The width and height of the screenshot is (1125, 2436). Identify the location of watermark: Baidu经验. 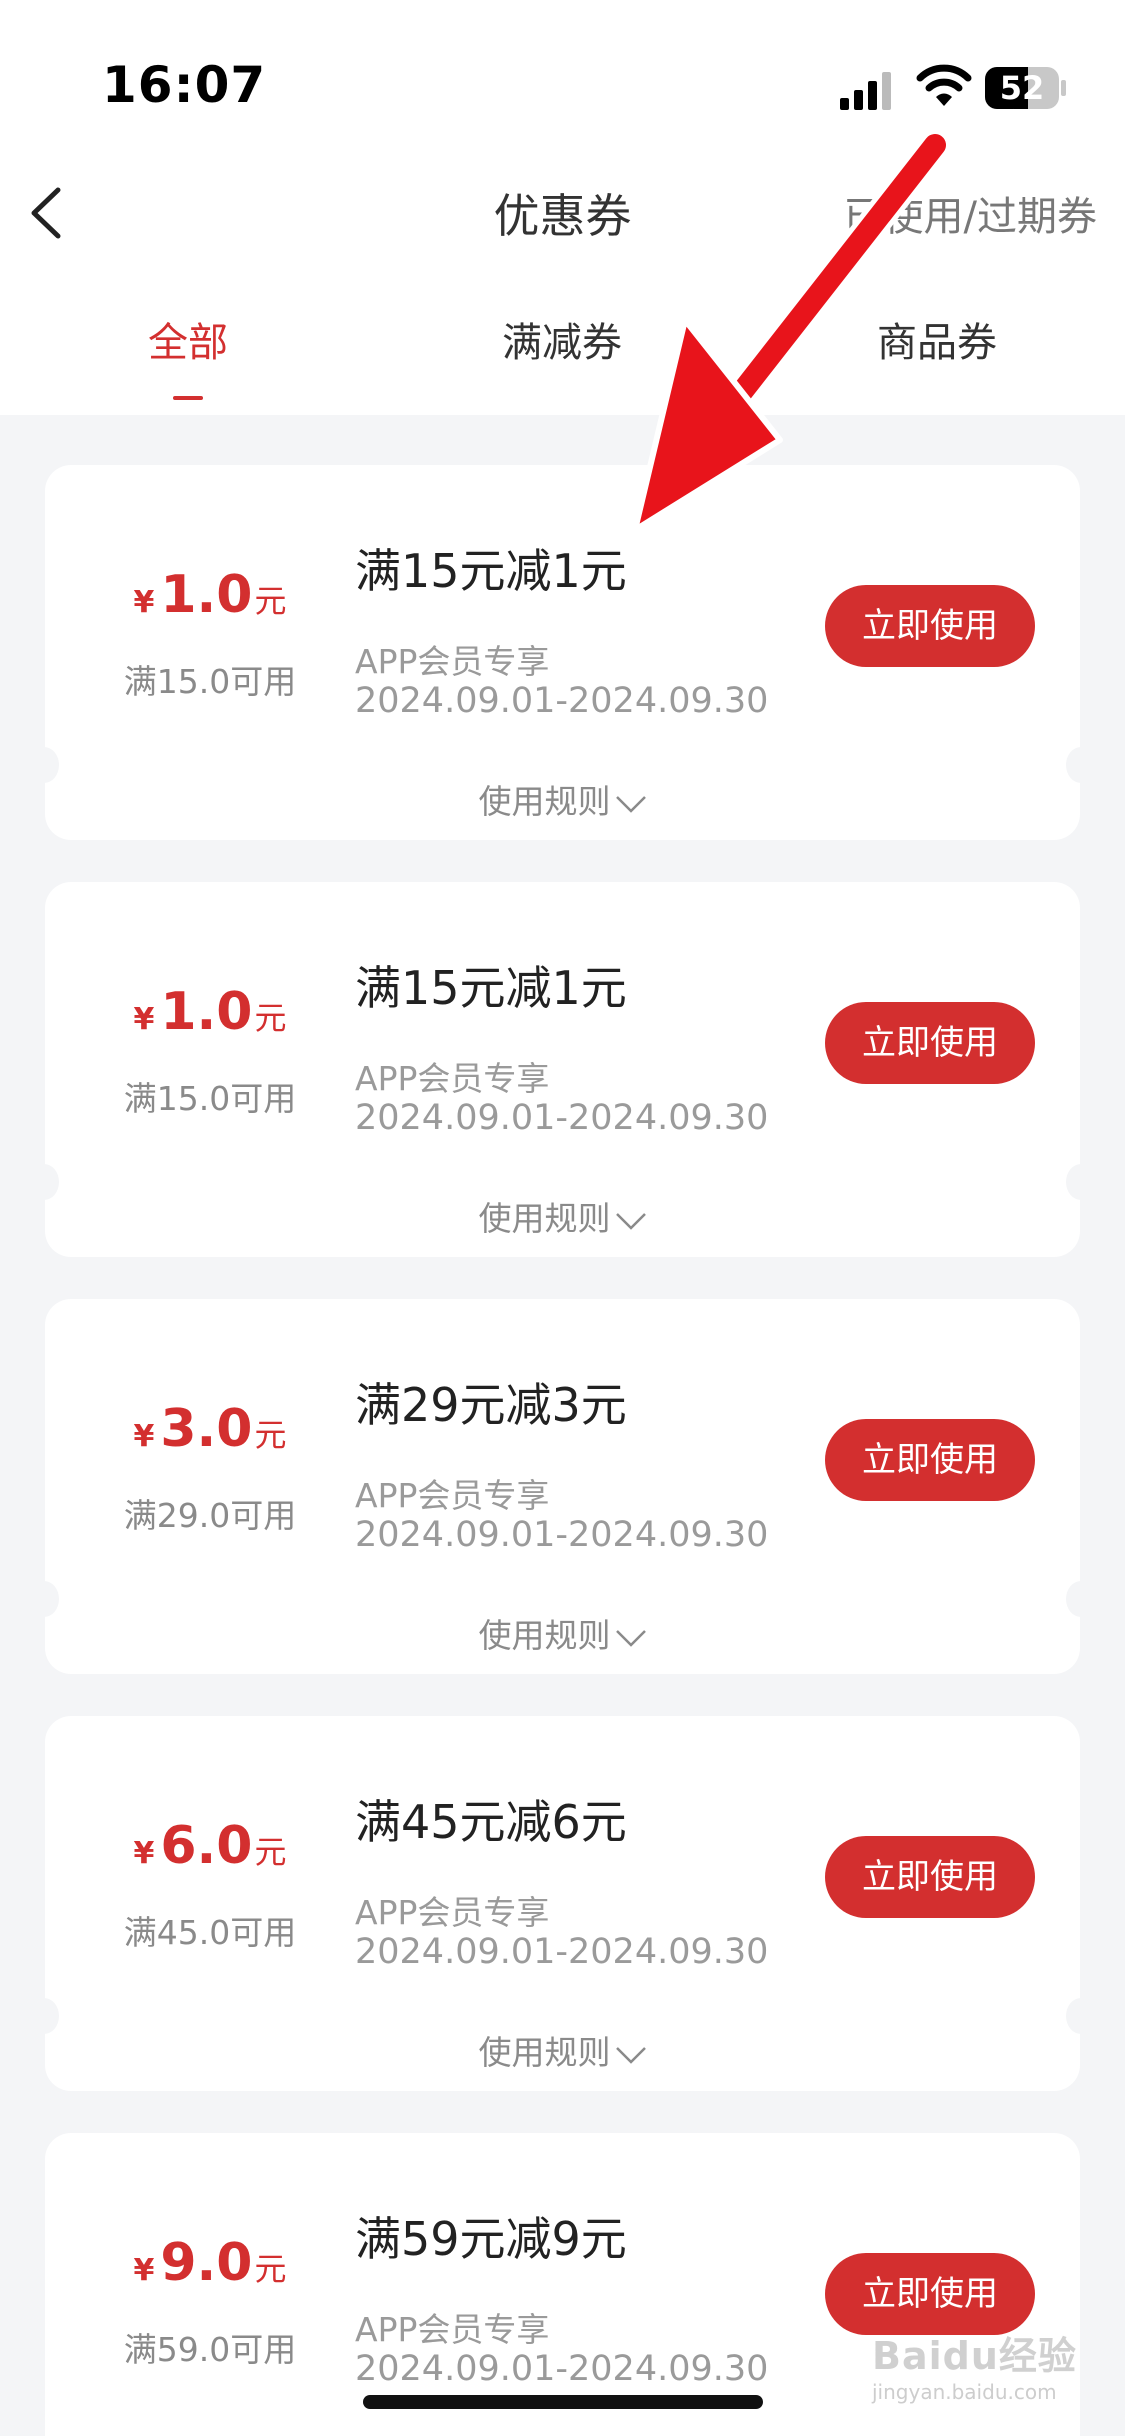
(974, 2356).